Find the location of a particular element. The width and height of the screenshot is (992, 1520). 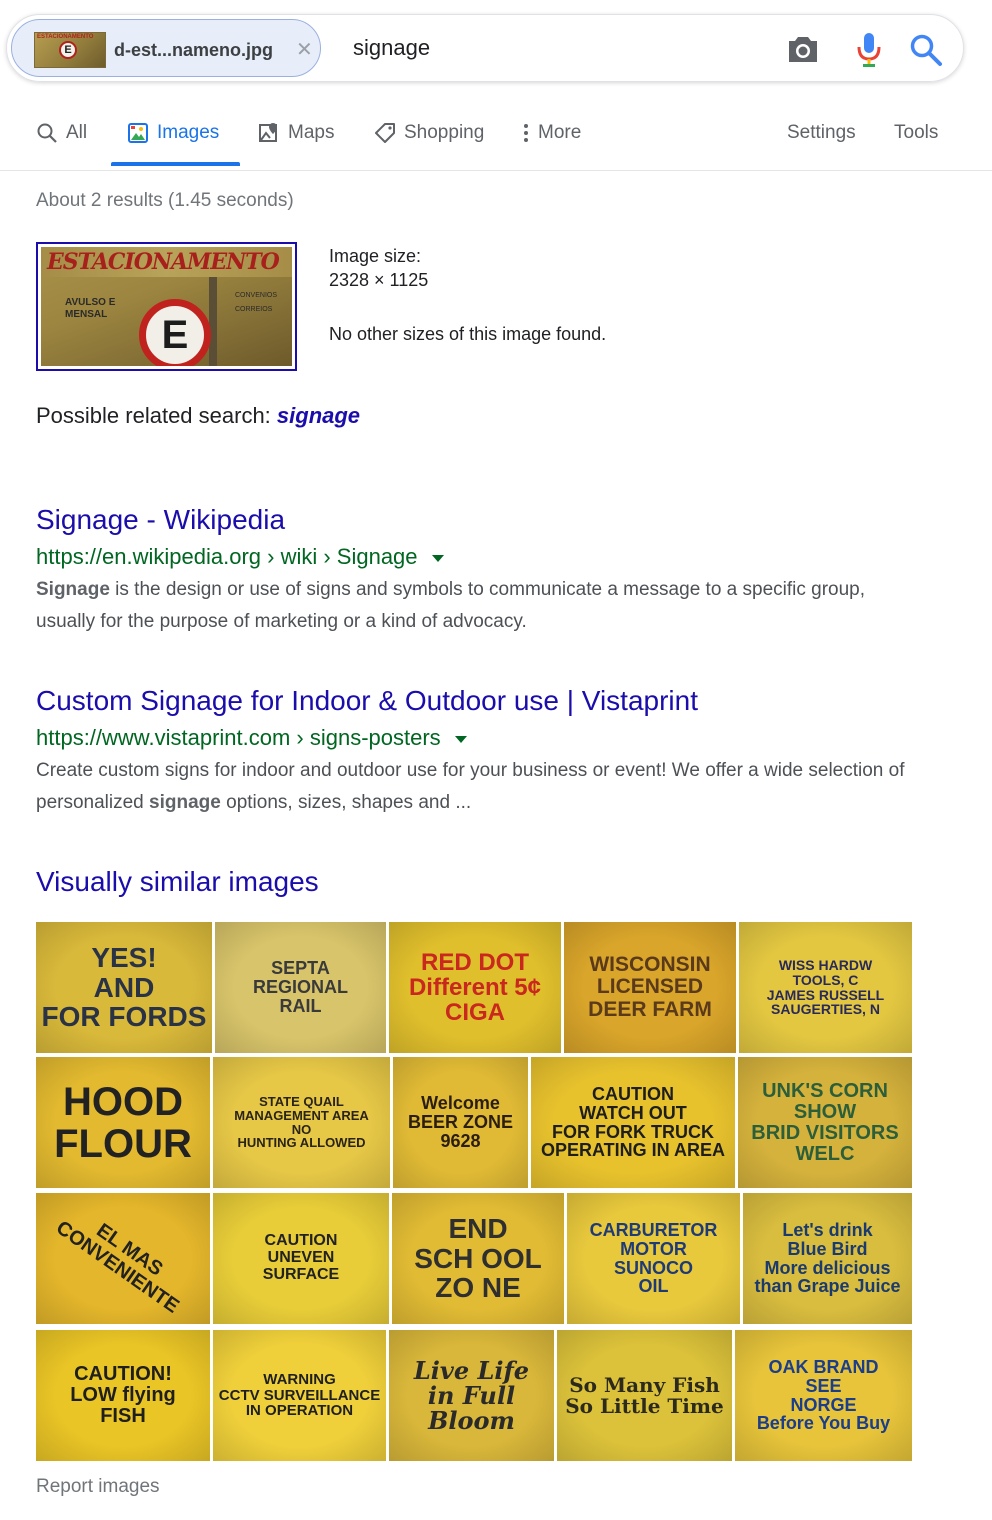

camera-icon is located at coordinates (803, 51).